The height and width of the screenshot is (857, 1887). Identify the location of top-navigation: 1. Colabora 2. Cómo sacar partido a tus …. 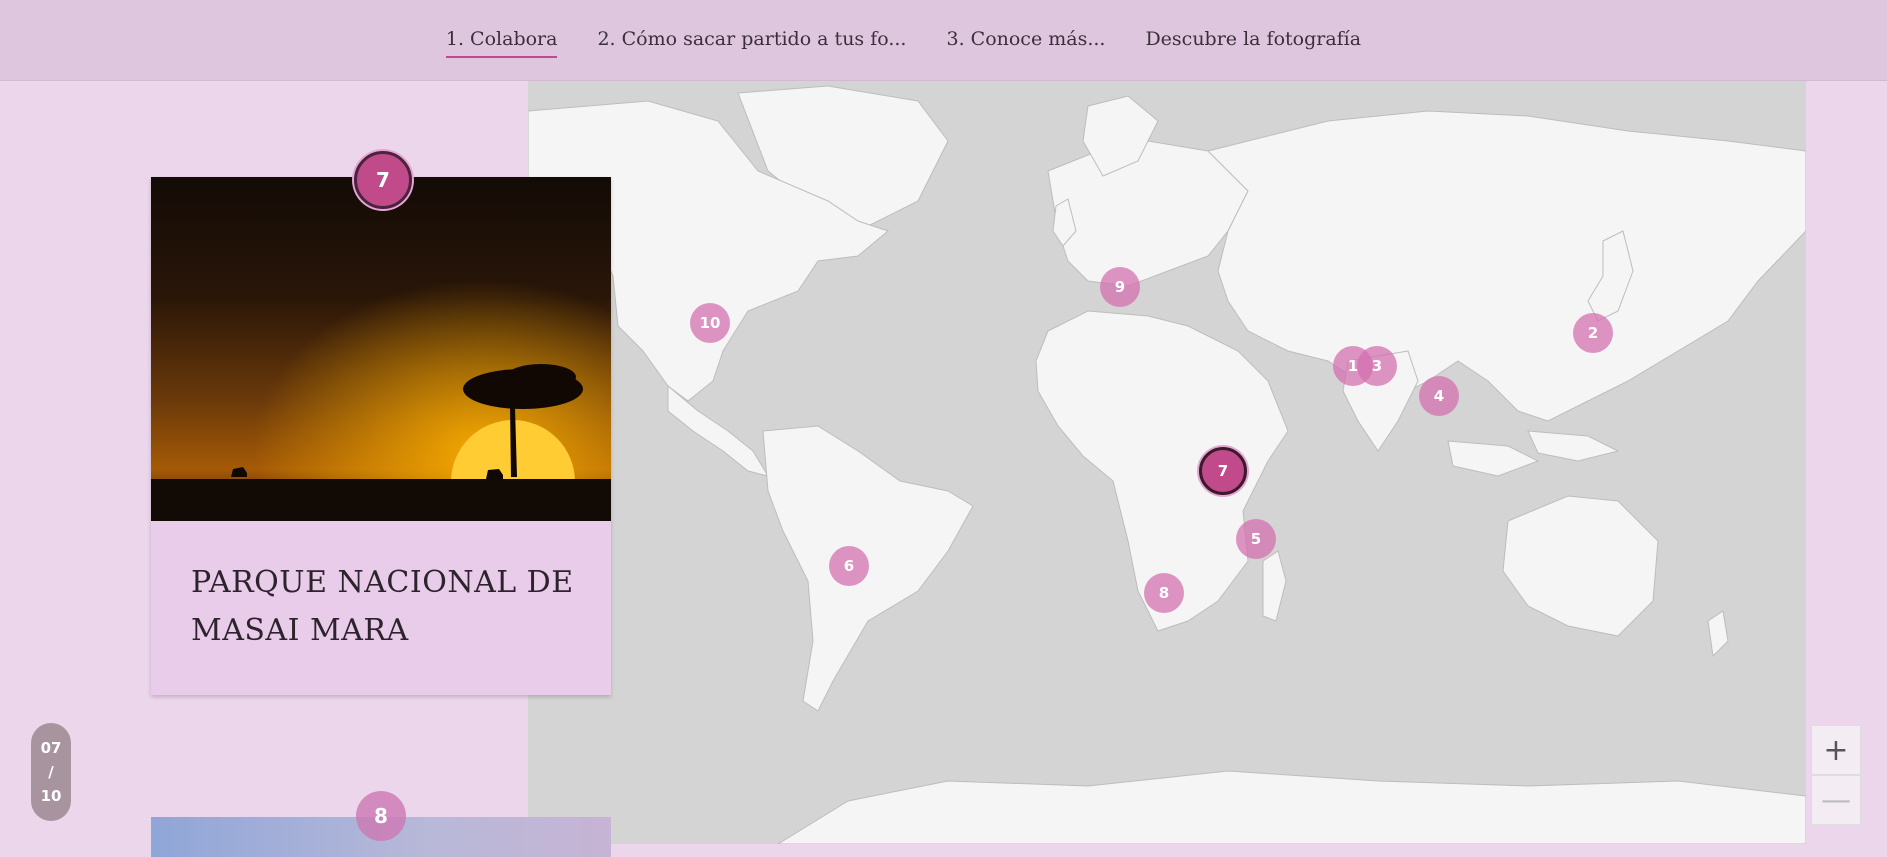
(943, 40).